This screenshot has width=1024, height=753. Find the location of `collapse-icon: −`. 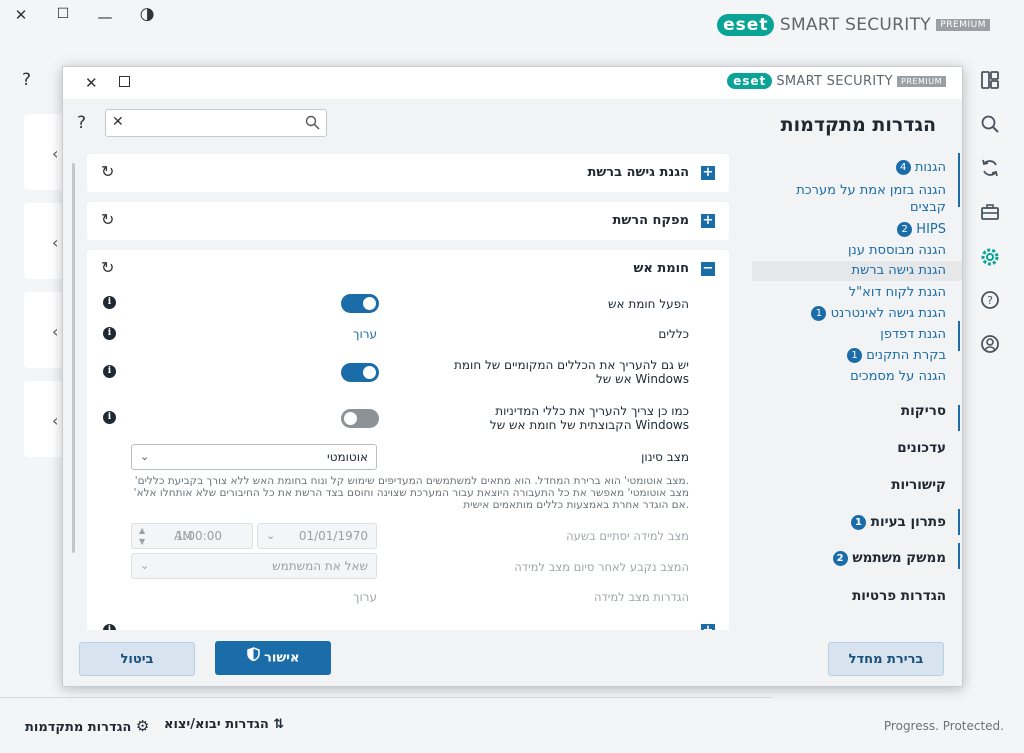

collapse-icon: − is located at coordinates (708, 269).